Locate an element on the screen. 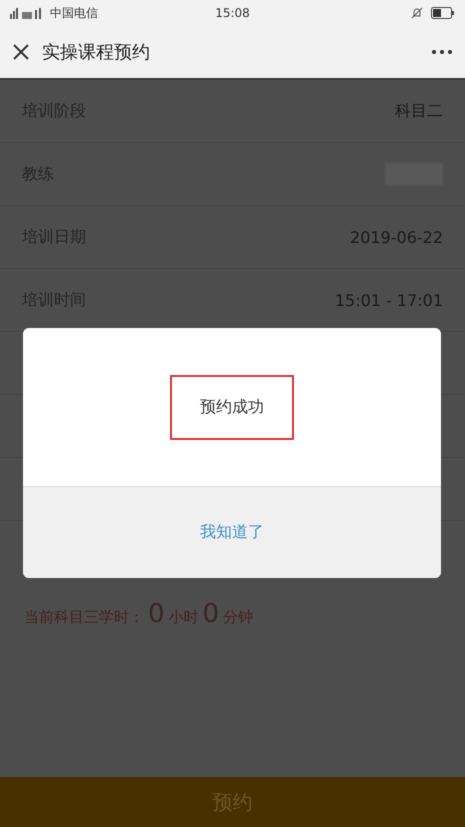 The height and width of the screenshot is (827, 465). acknowledge-button: 我知道了 is located at coordinates (232, 532).